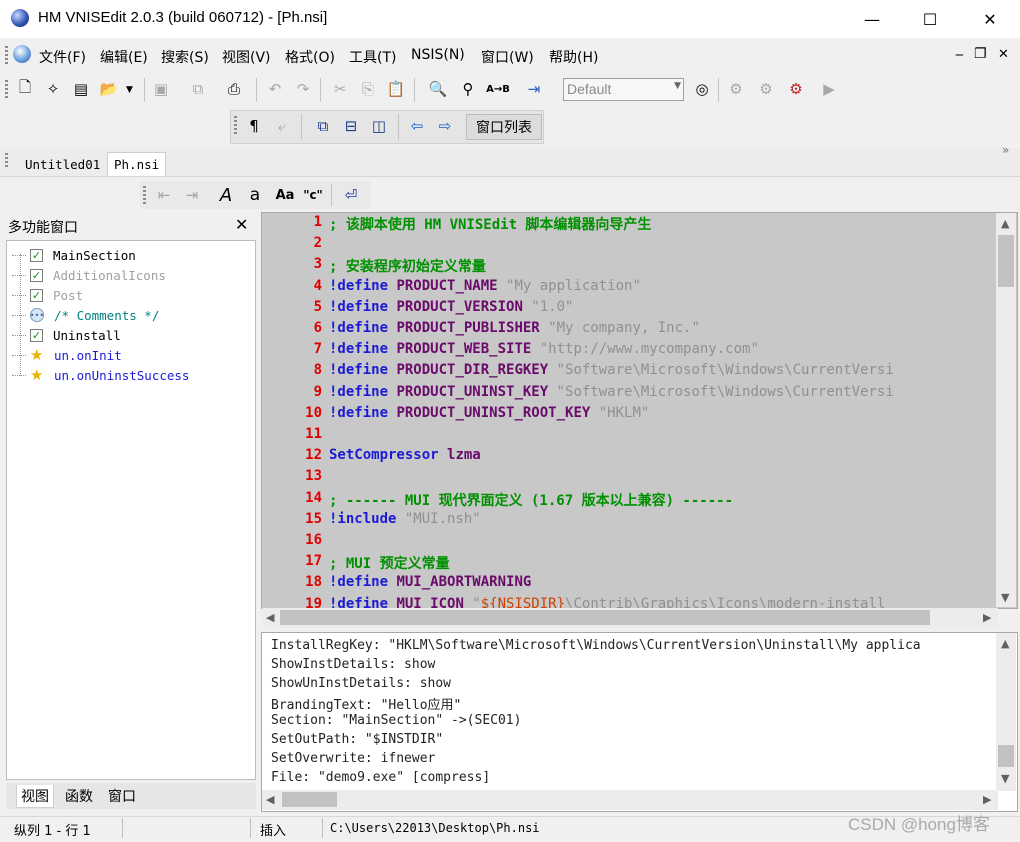 The width and height of the screenshot is (1020, 842). What do you see at coordinates (85, 315) in the screenshot?
I see `tree-item: ••• /* Comments */` at bounding box center [85, 315].